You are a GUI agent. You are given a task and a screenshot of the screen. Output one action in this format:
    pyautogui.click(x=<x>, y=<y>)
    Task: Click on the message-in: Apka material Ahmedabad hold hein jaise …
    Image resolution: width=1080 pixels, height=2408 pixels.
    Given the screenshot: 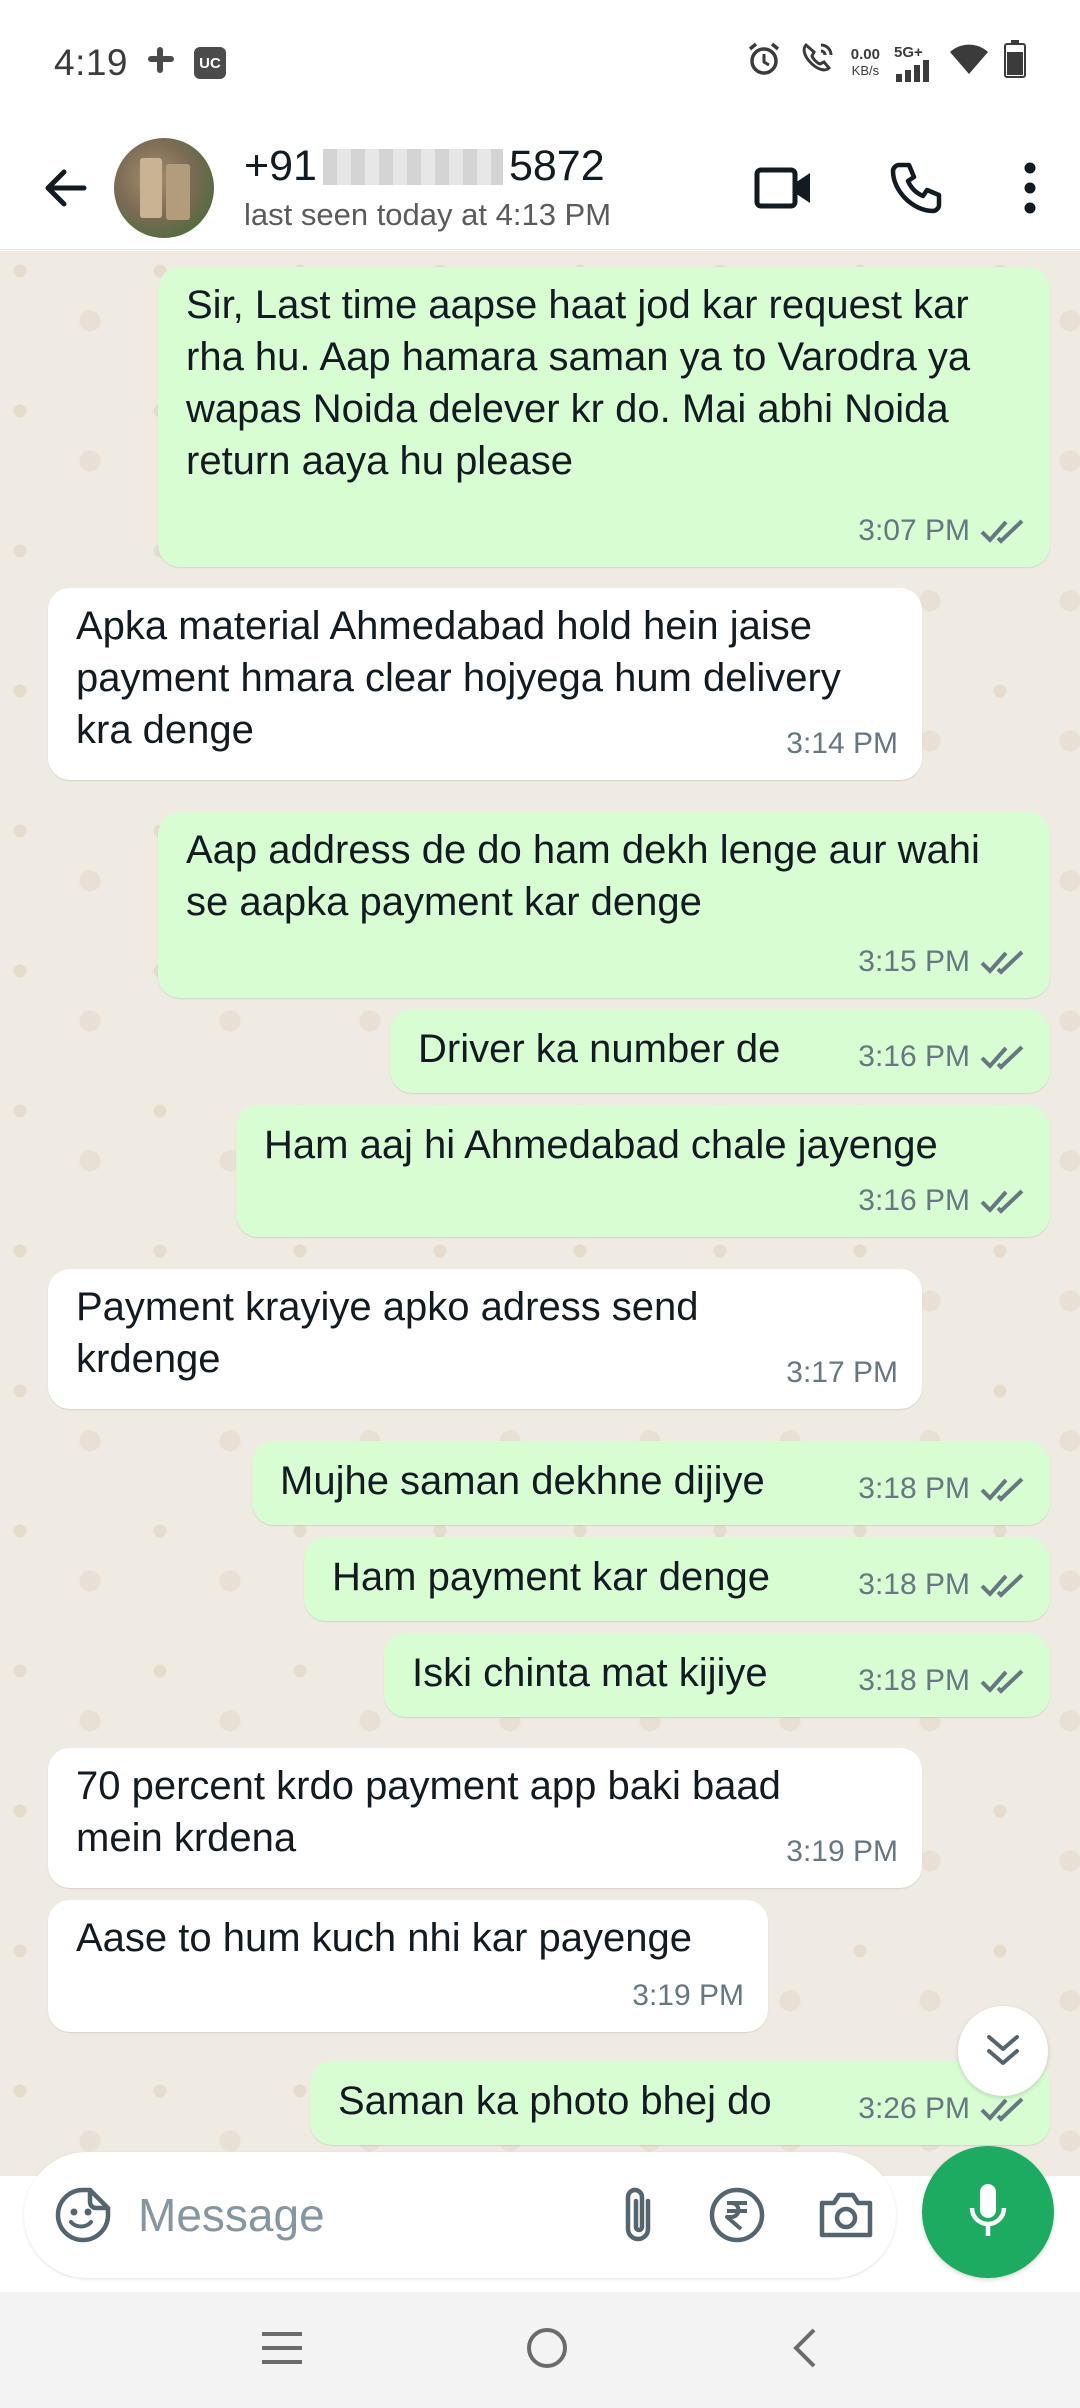 What is the action you would take?
    pyautogui.click(x=485, y=684)
    